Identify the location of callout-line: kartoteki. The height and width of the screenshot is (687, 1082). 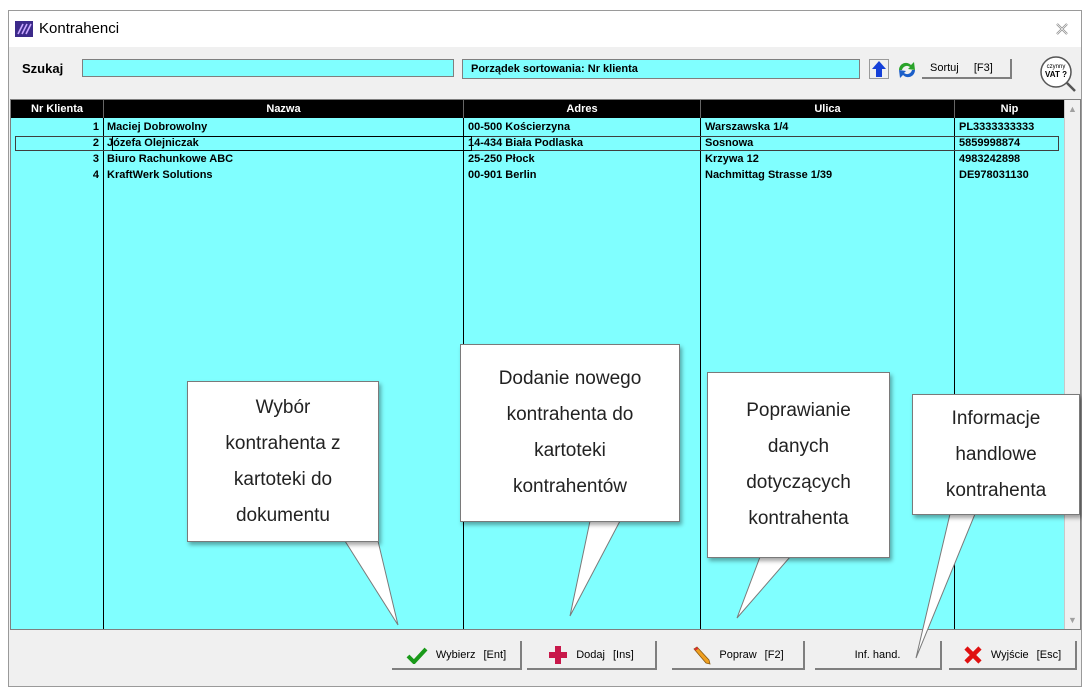
(570, 450).